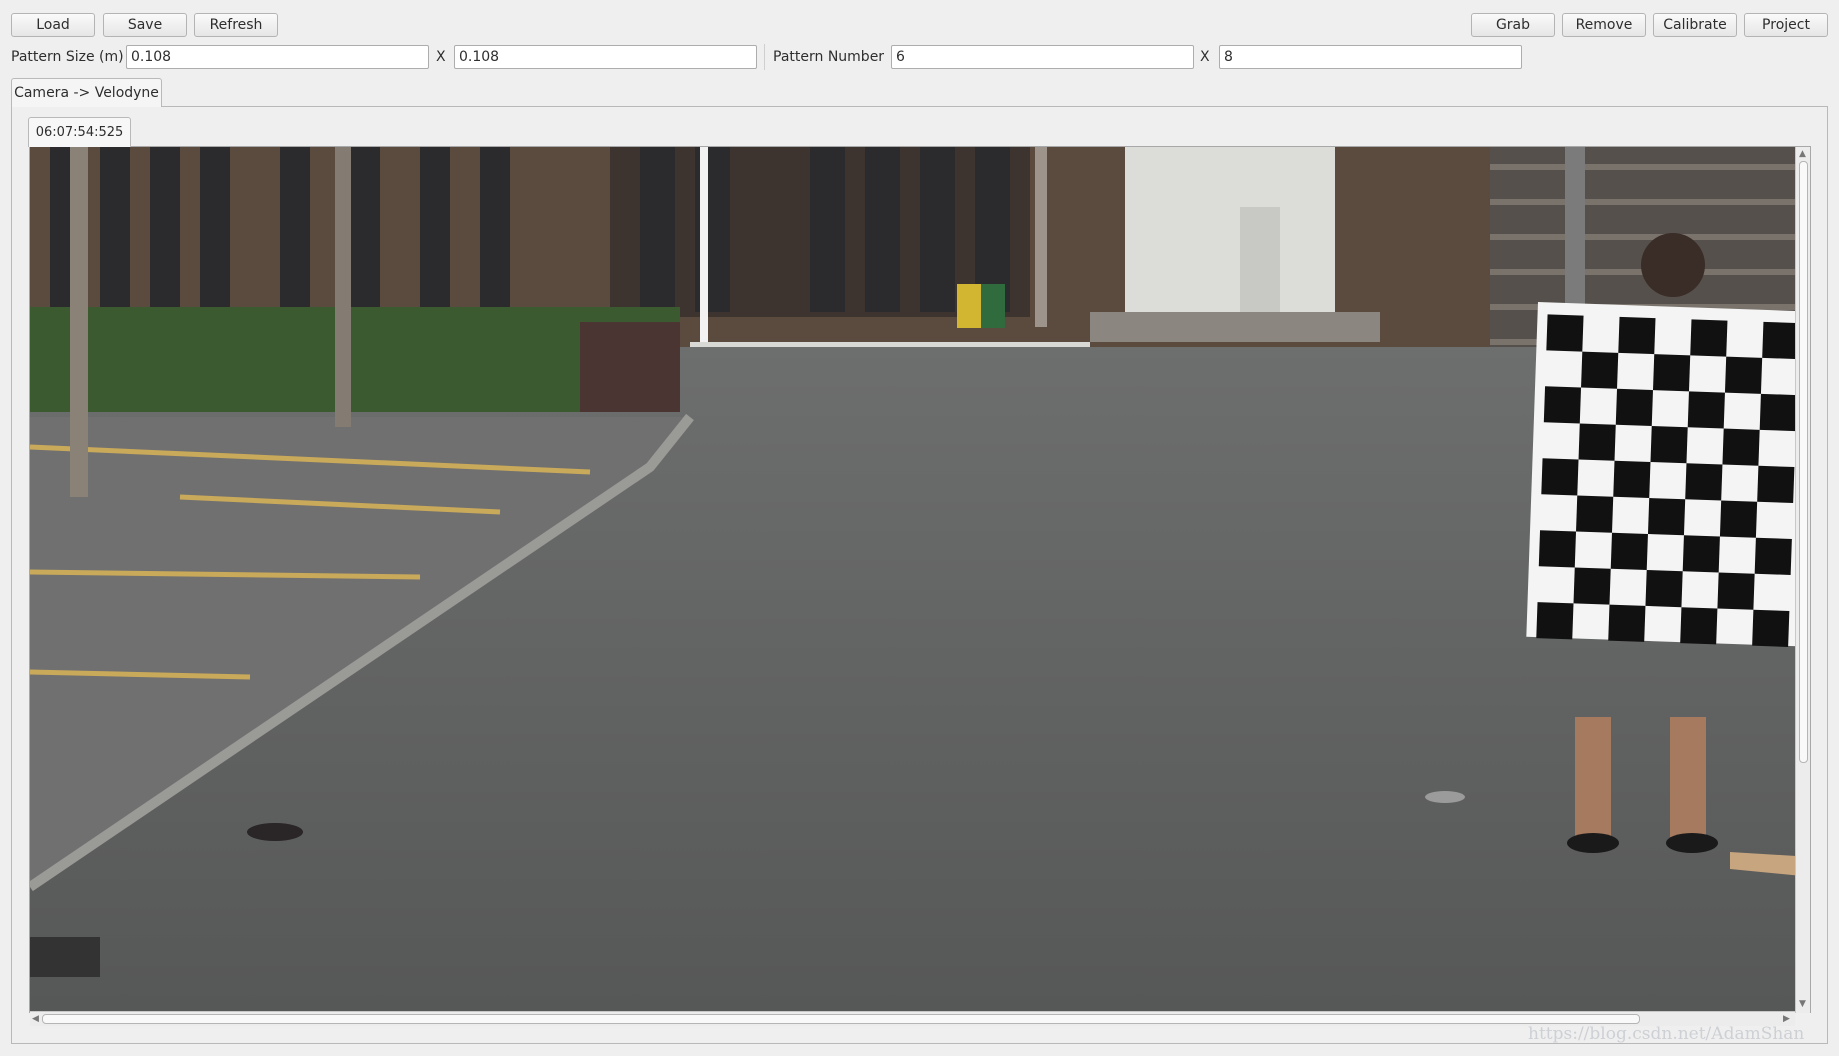  What do you see at coordinates (1695, 25) in the screenshot?
I see `calibrate-button: Calibrate` at bounding box center [1695, 25].